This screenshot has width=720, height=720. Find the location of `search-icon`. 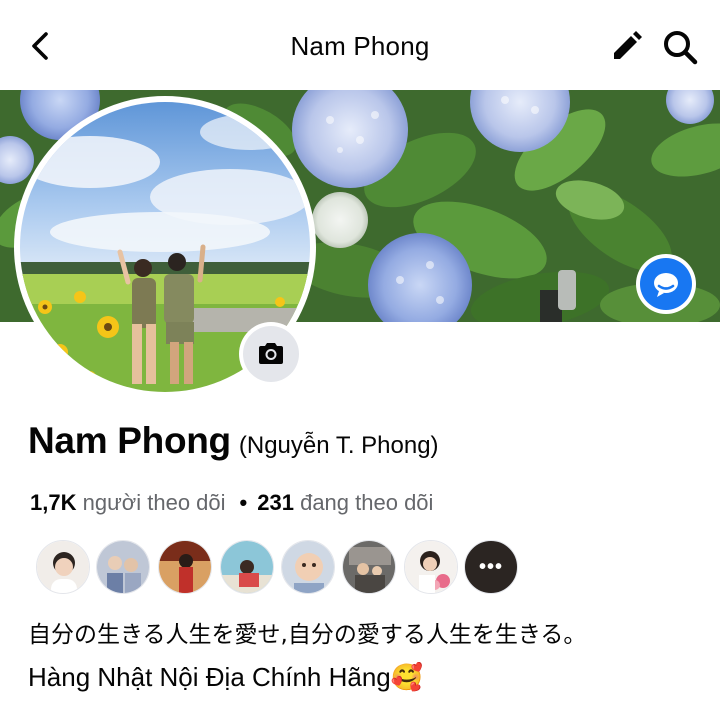

search-icon is located at coordinates (681, 48).